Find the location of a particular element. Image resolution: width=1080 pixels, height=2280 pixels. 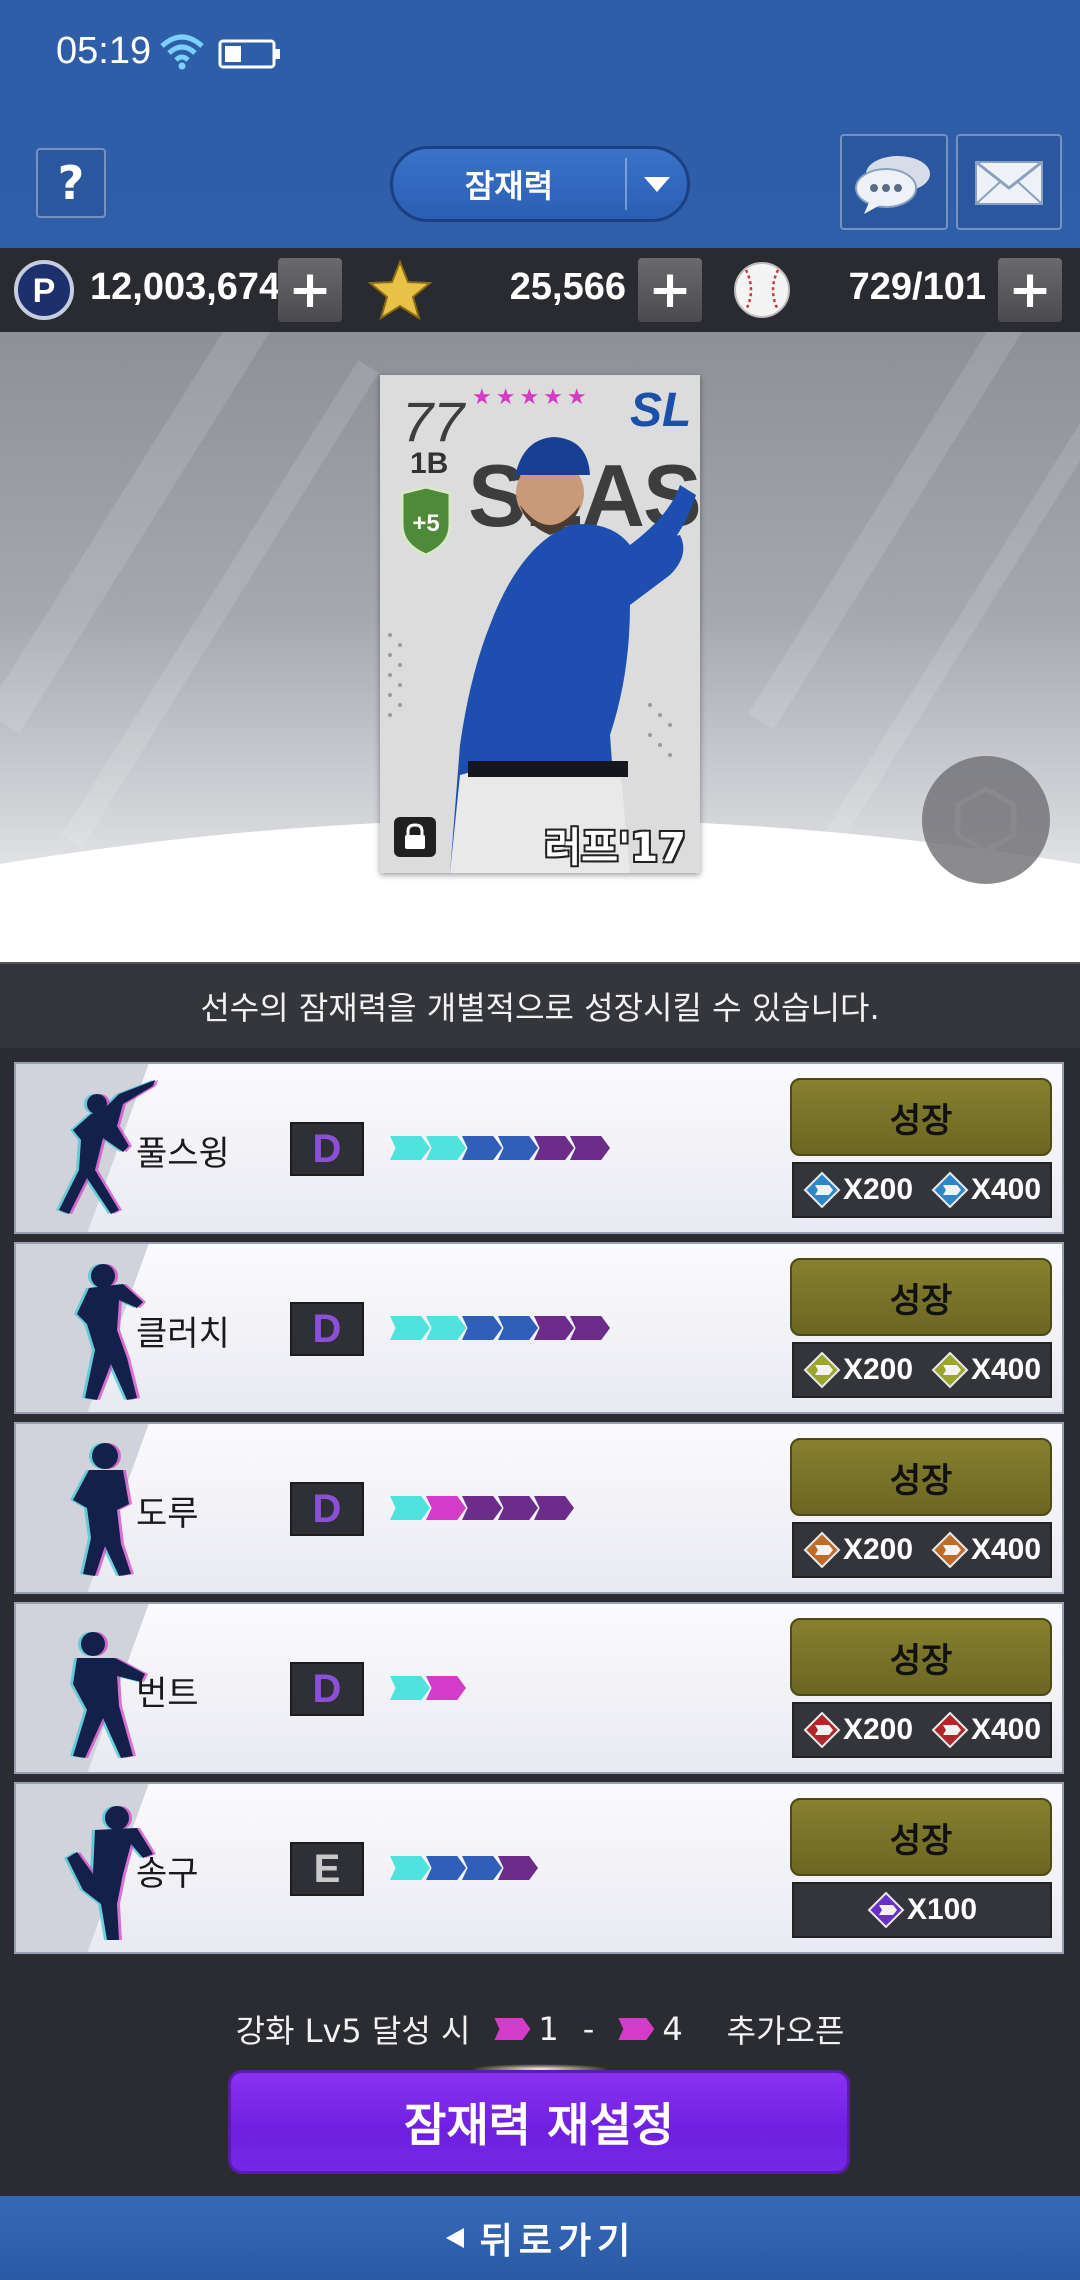

mode-dropdown: 잠재력 is located at coordinates (540, 184).